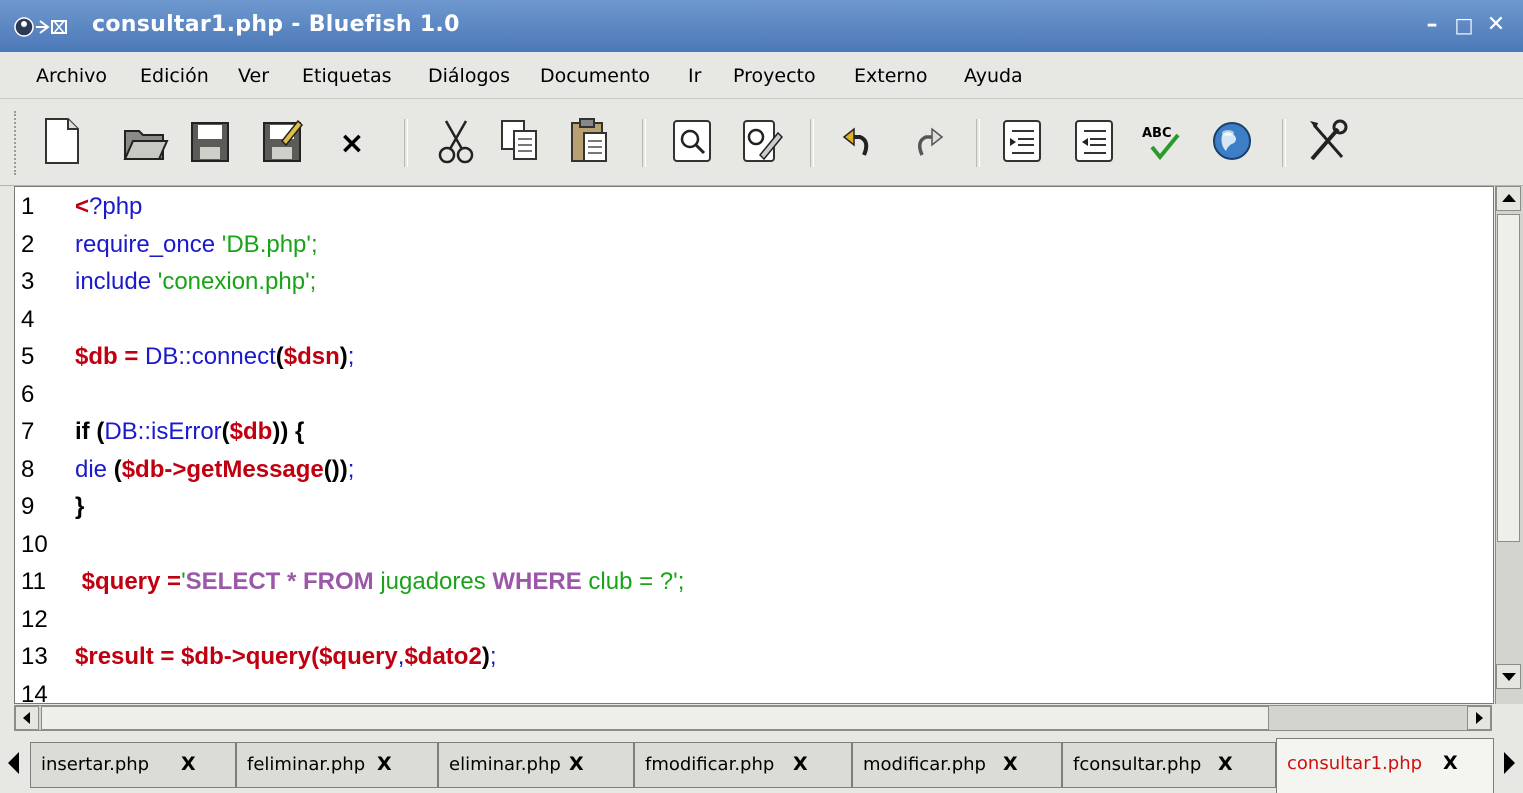 The image size is (1523, 793). Describe the element at coordinates (197, 656) in the screenshot. I see `code-token: $result = $db->query(` at that location.